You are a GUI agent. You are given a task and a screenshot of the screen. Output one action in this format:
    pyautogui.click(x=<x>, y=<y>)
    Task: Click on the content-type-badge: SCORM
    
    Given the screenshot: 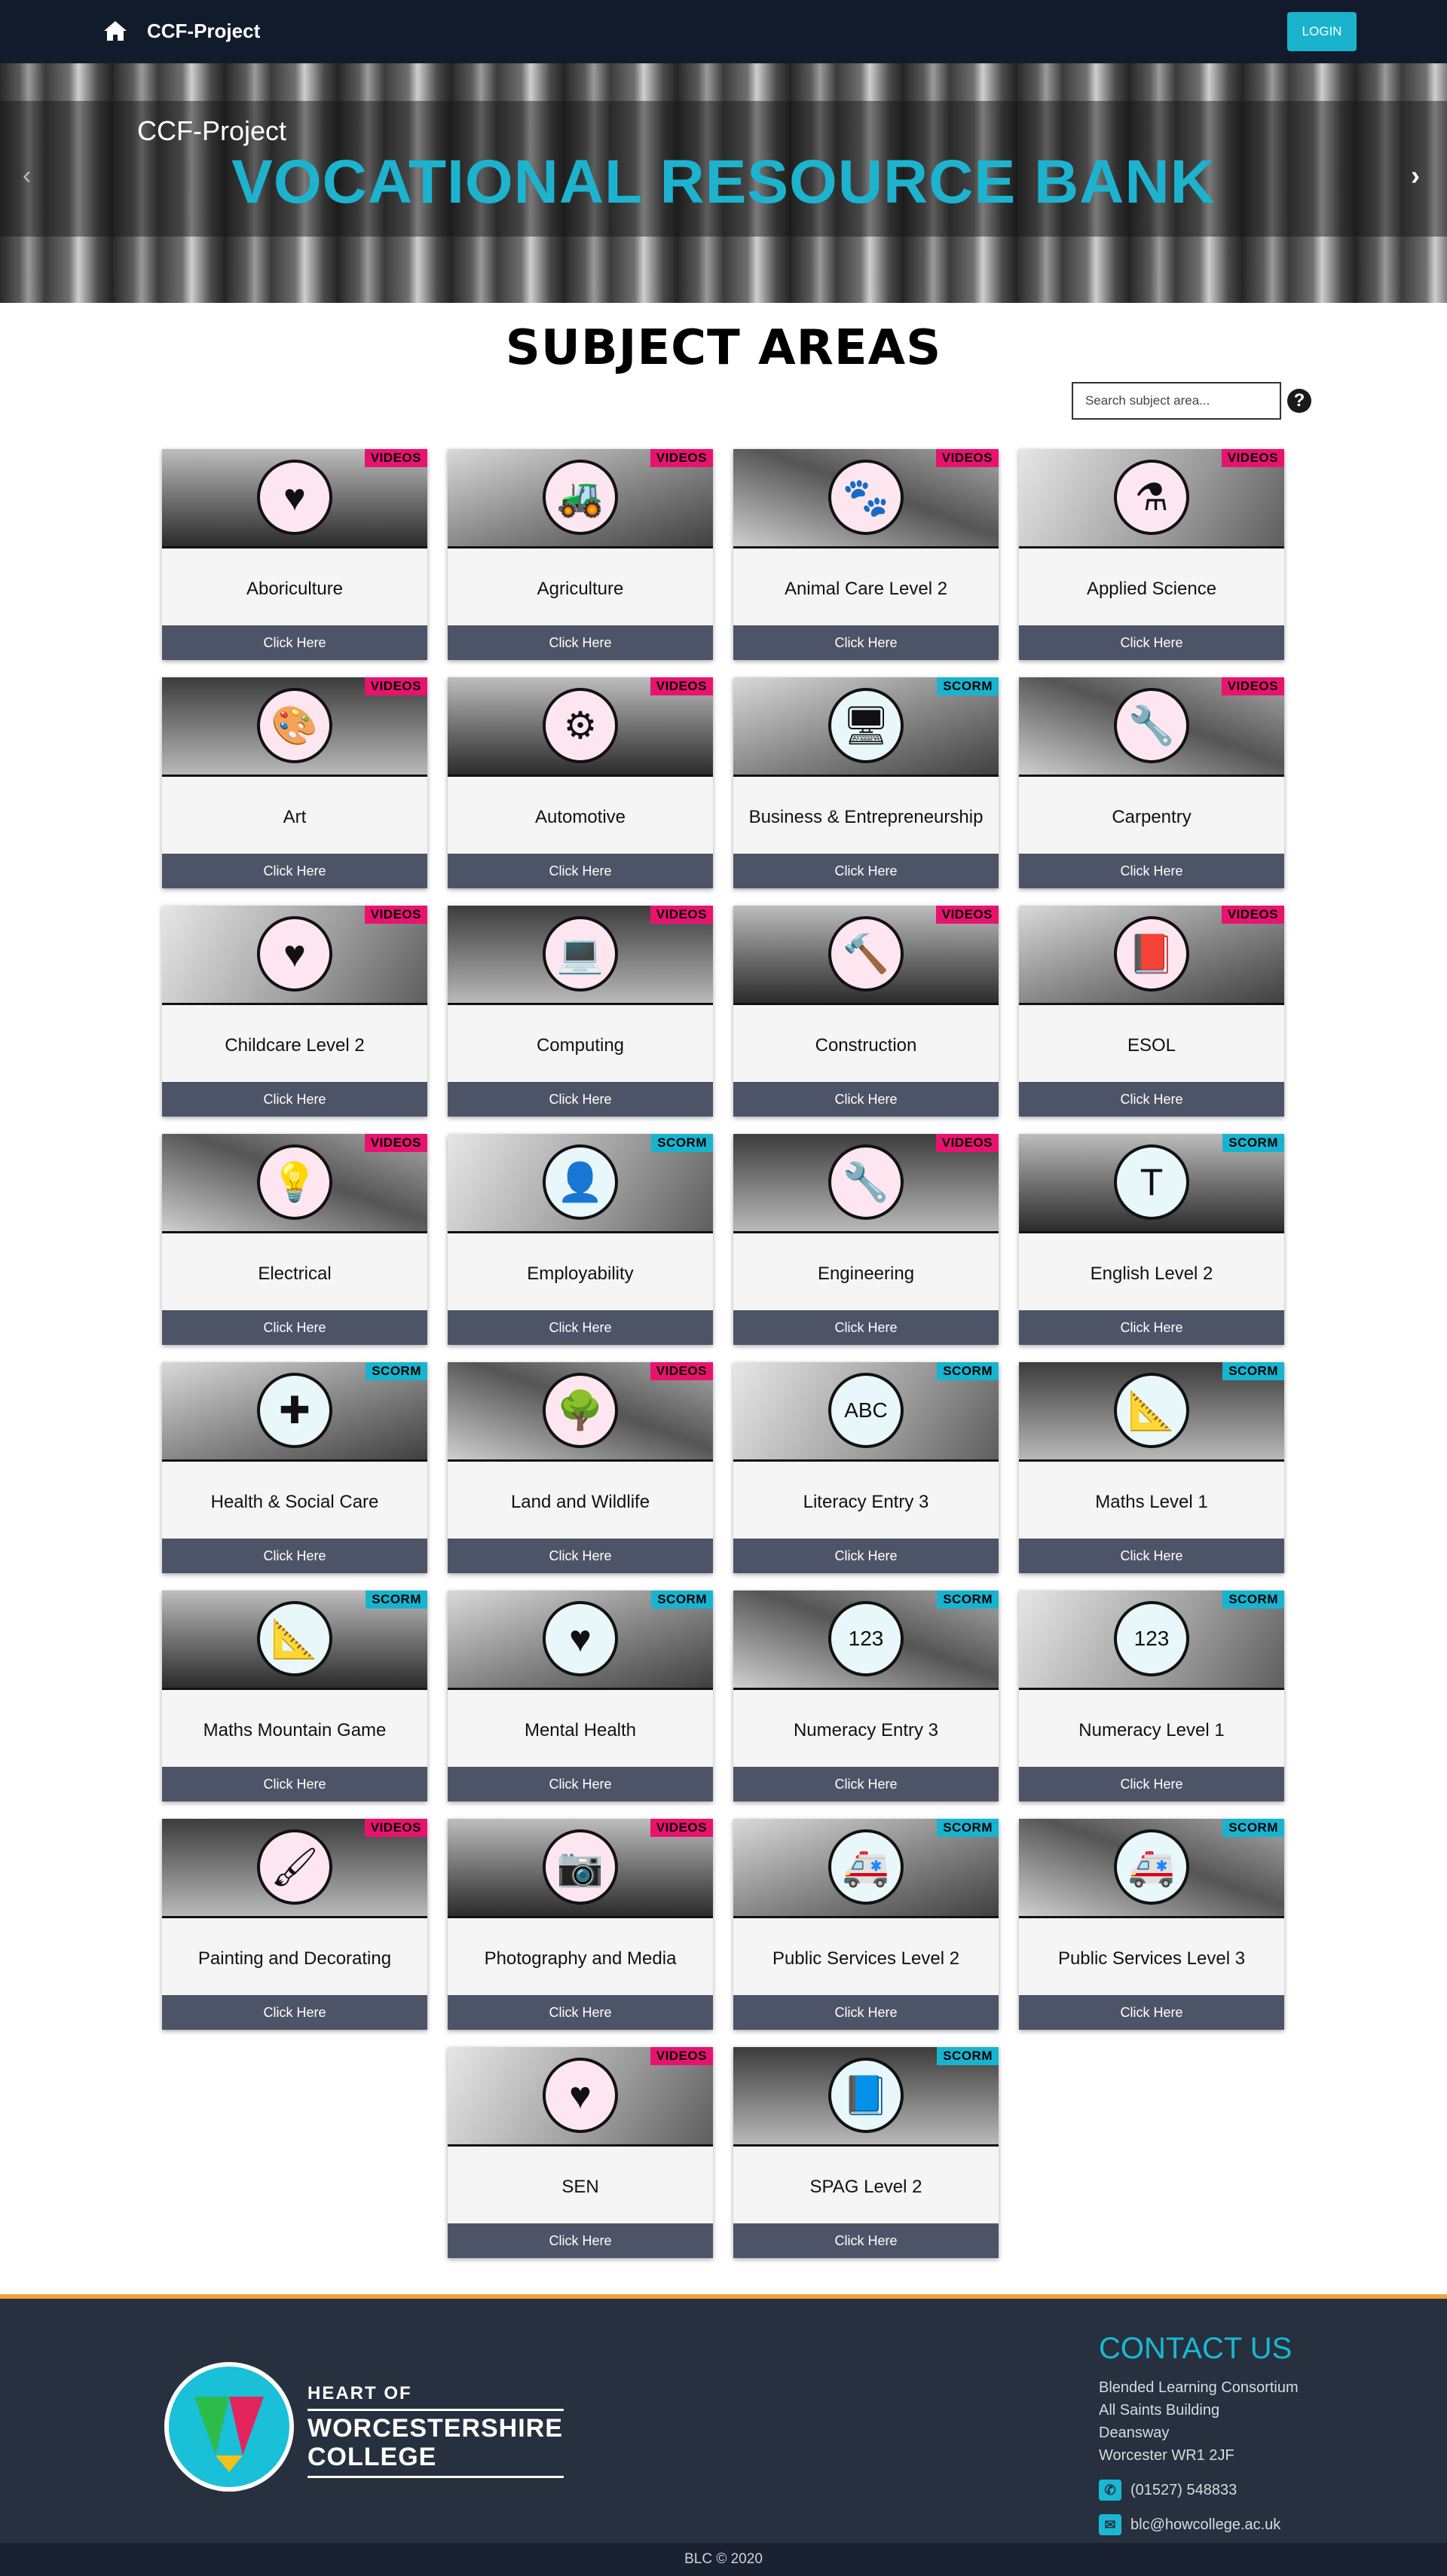 What is the action you would take?
    pyautogui.click(x=968, y=2056)
    